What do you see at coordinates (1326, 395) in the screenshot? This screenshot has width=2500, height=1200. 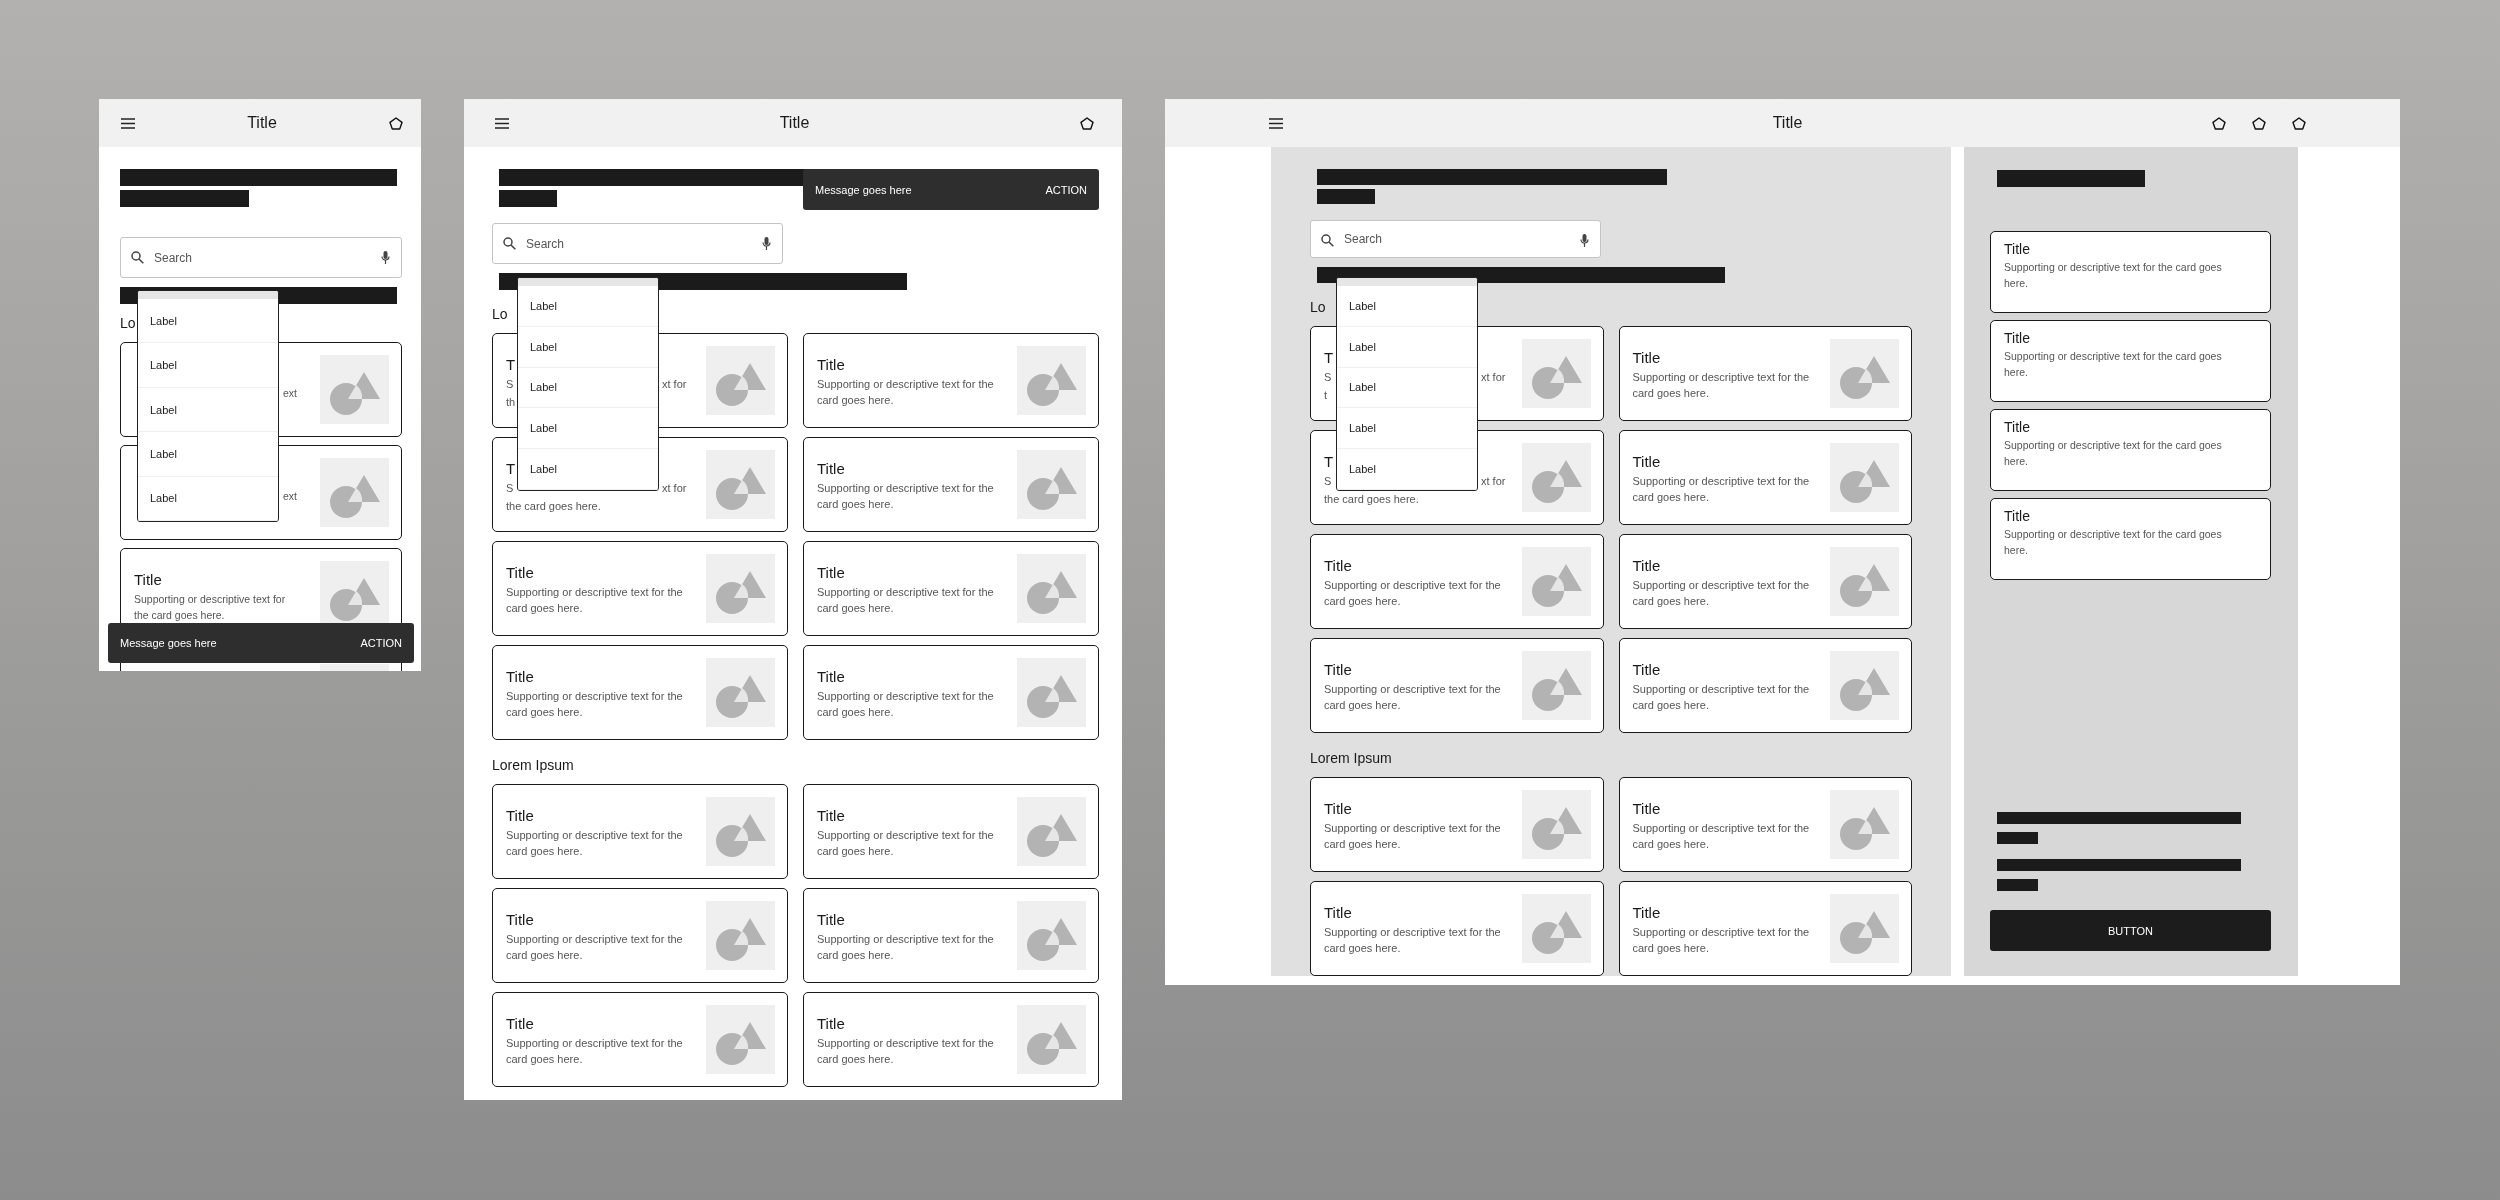 I see `card-text: t` at bounding box center [1326, 395].